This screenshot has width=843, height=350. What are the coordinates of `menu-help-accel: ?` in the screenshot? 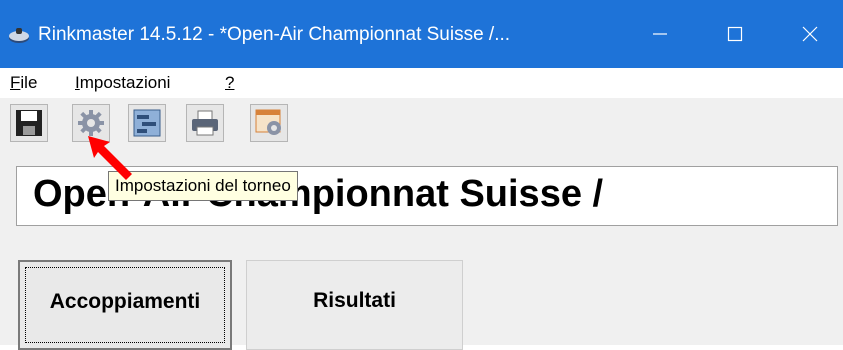 It's located at (230, 82).